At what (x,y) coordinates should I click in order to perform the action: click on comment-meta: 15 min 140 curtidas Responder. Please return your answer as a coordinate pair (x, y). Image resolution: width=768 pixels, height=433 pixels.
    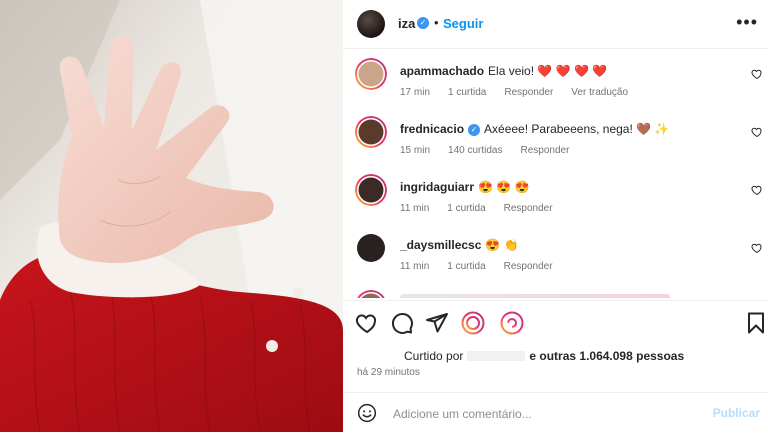
    Looking at the image, I should click on (493, 150).